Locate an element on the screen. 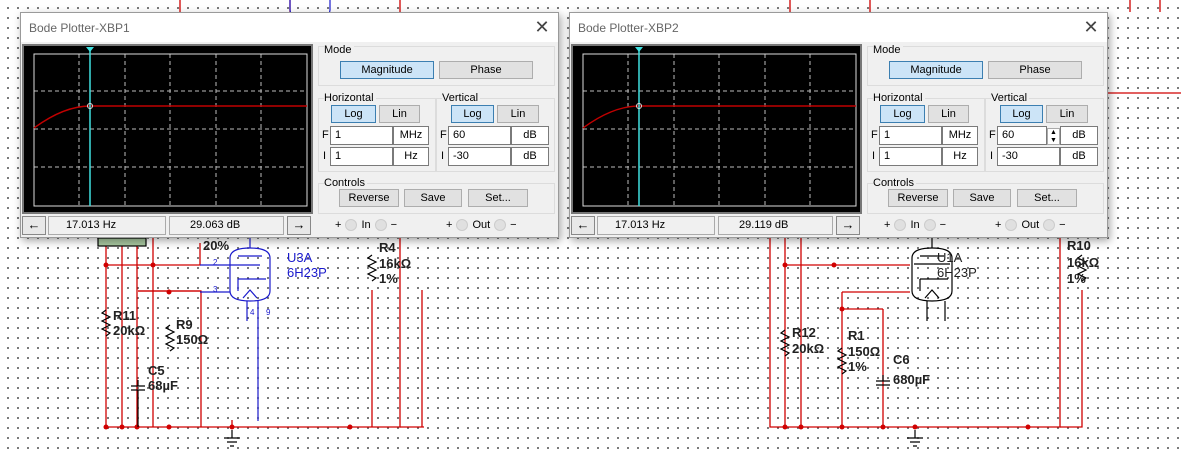 The height and width of the screenshot is (452, 1181). in-label: In is located at coordinates (366, 225).